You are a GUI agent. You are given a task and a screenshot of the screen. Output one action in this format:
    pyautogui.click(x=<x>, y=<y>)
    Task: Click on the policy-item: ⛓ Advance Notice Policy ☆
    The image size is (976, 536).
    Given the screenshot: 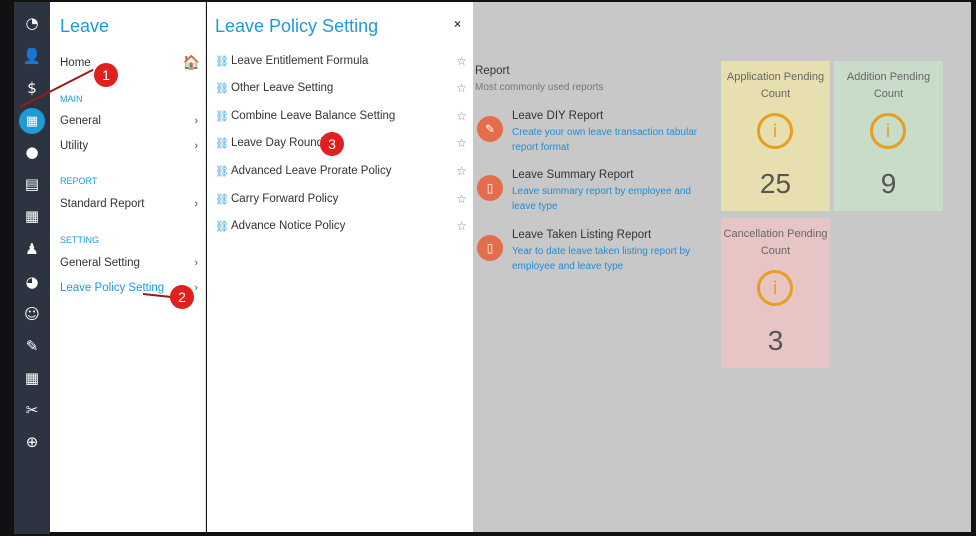 What is the action you would take?
    pyautogui.click(x=341, y=226)
    